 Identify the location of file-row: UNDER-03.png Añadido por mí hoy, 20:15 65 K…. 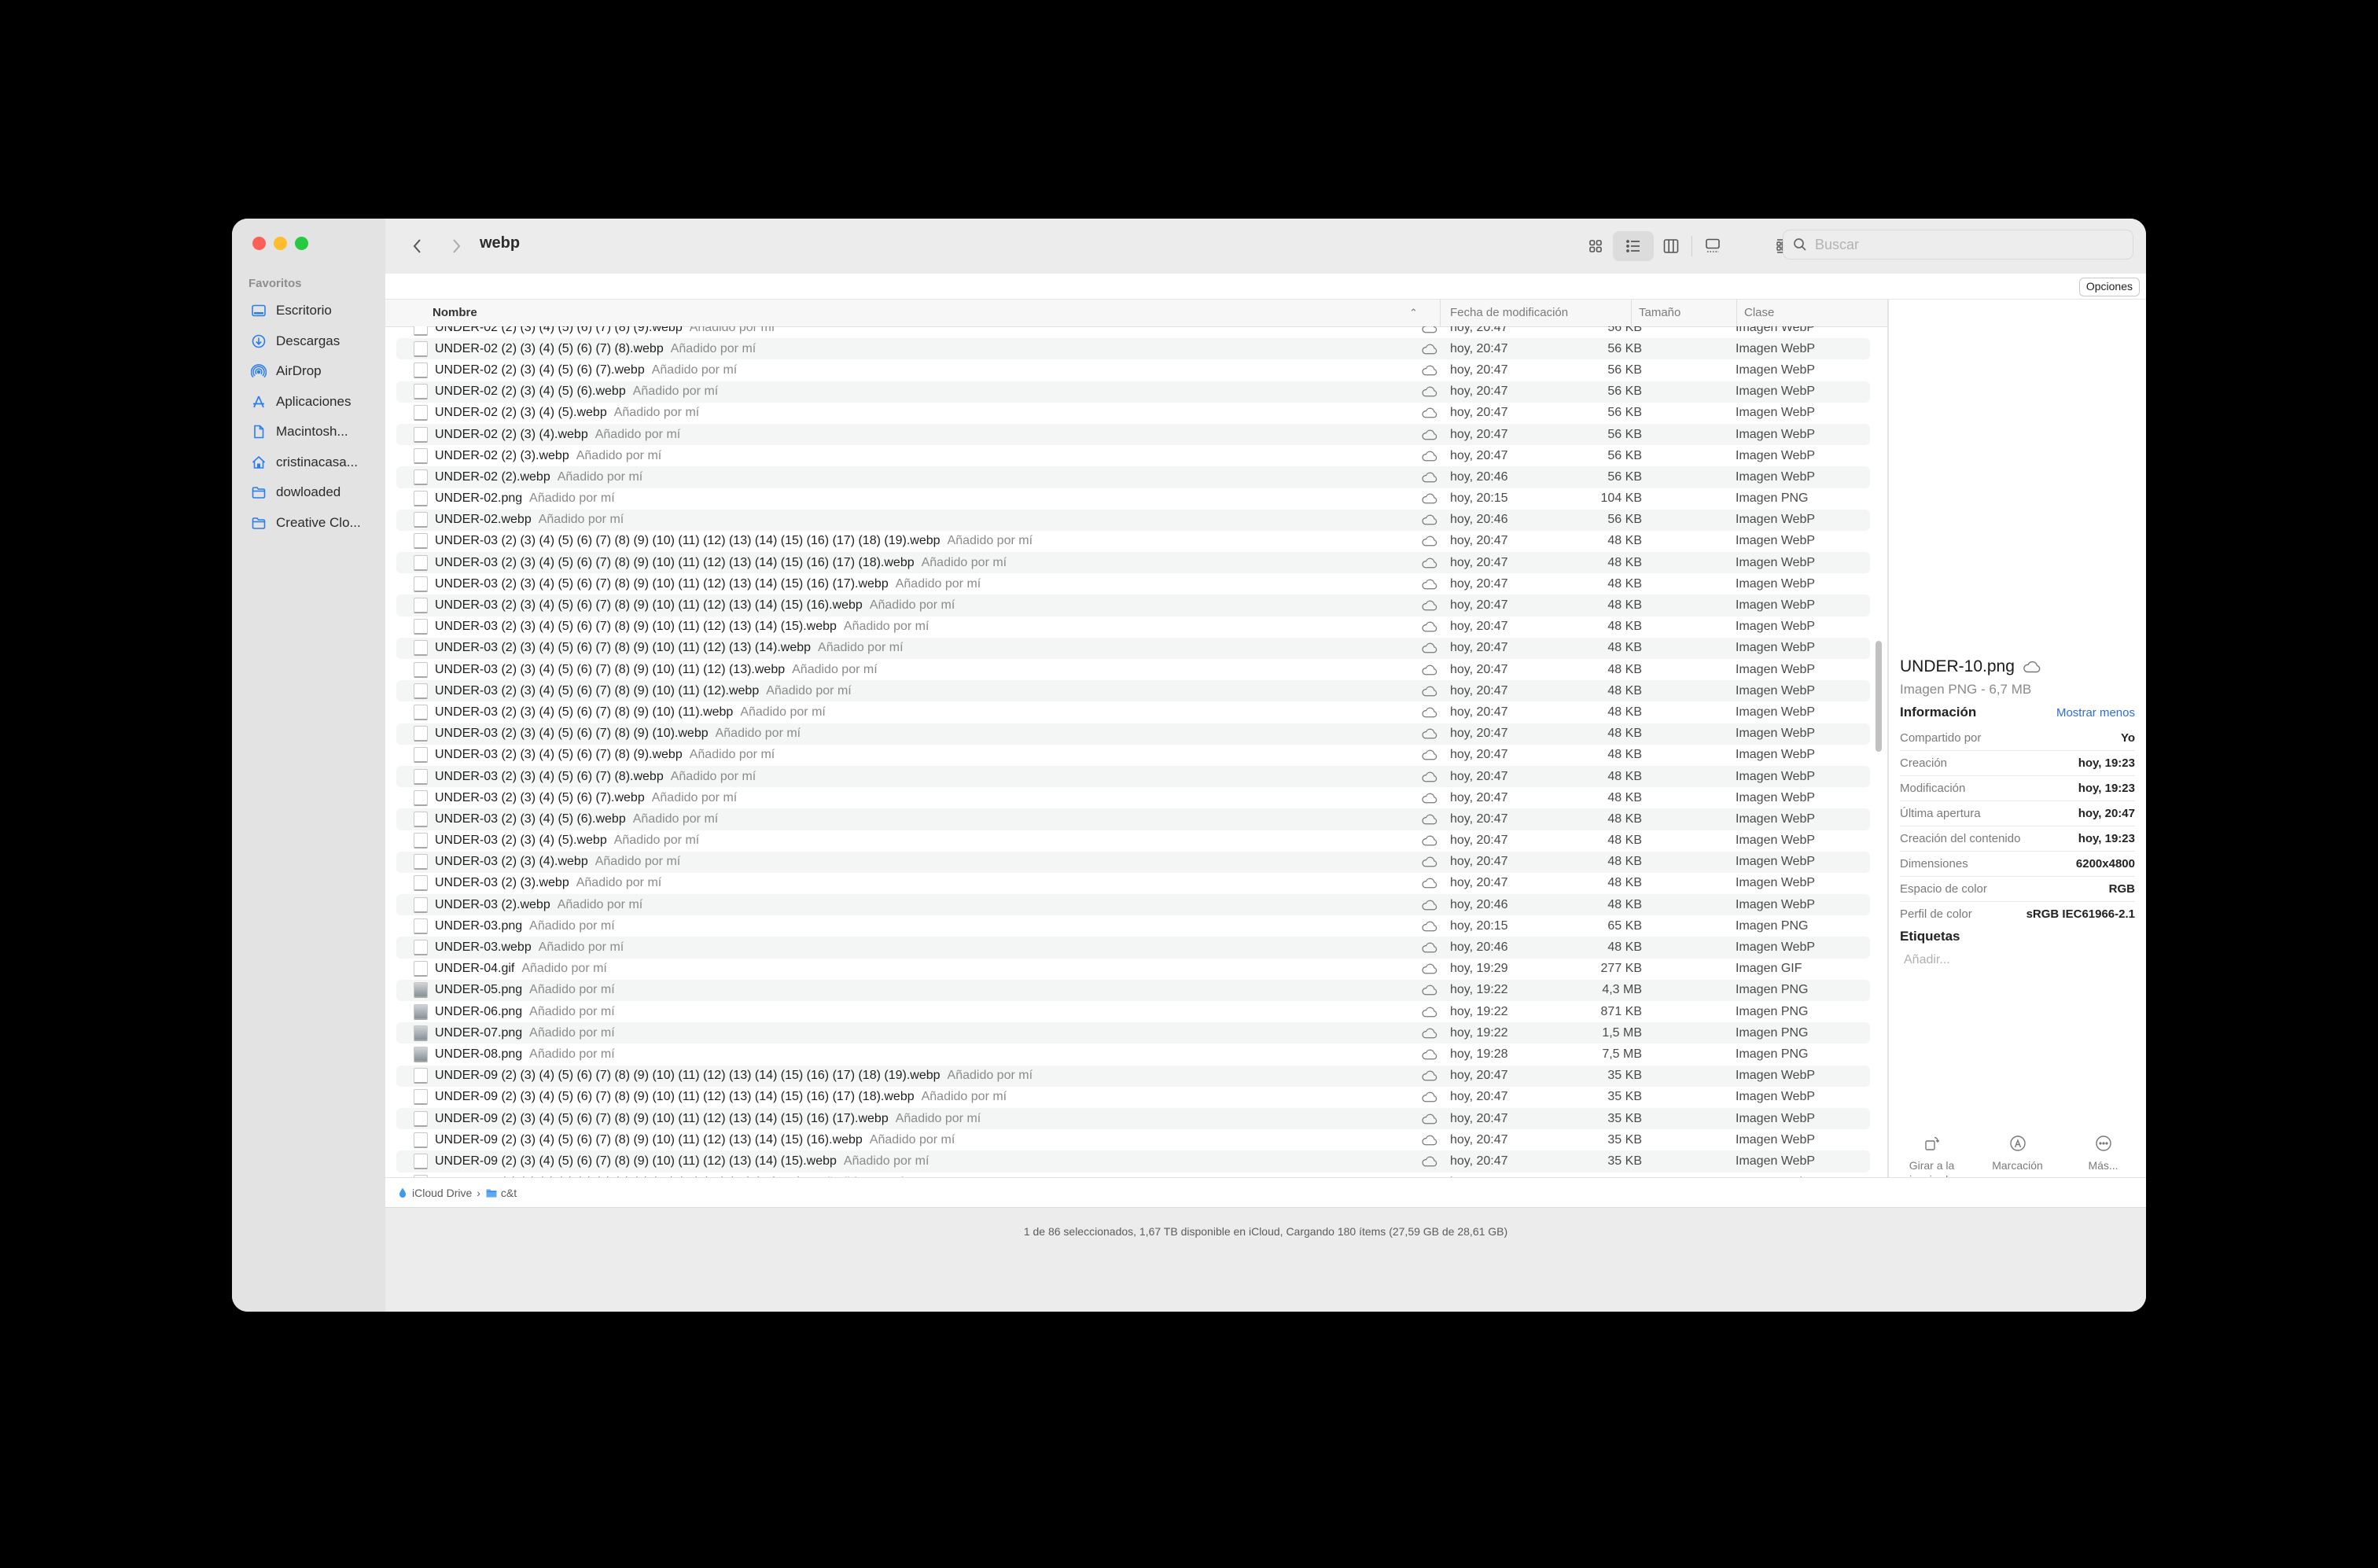
(1133, 926).